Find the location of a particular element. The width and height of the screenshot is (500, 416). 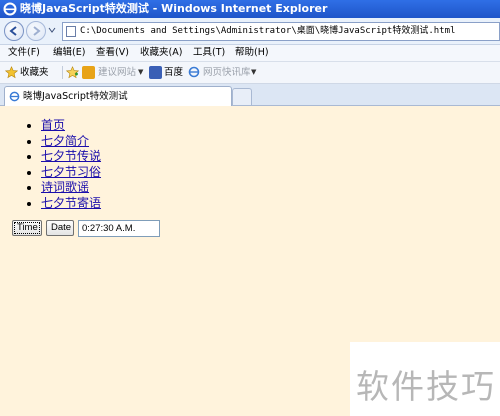

page-icon is located at coordinates (71, 31).